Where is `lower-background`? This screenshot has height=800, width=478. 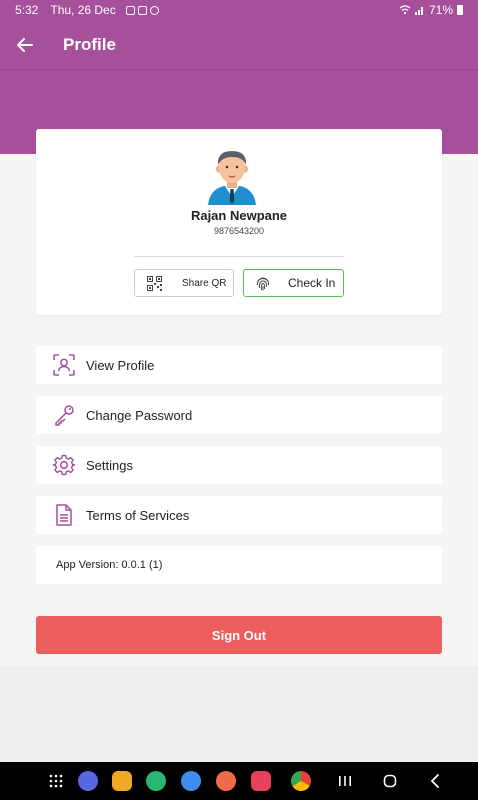
lower-background is located at coordinates (239, 714).